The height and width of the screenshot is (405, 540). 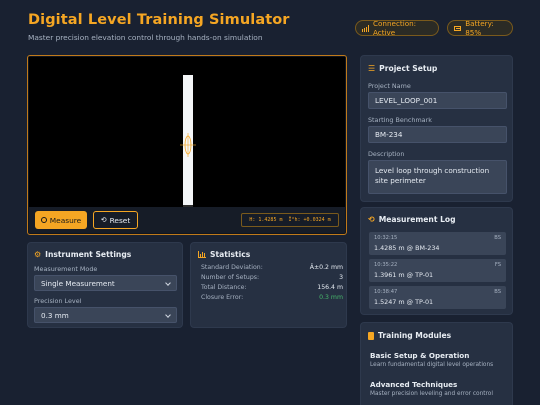 I want to click on training-modules-header: Training Modules, so click(x=409, y=335).